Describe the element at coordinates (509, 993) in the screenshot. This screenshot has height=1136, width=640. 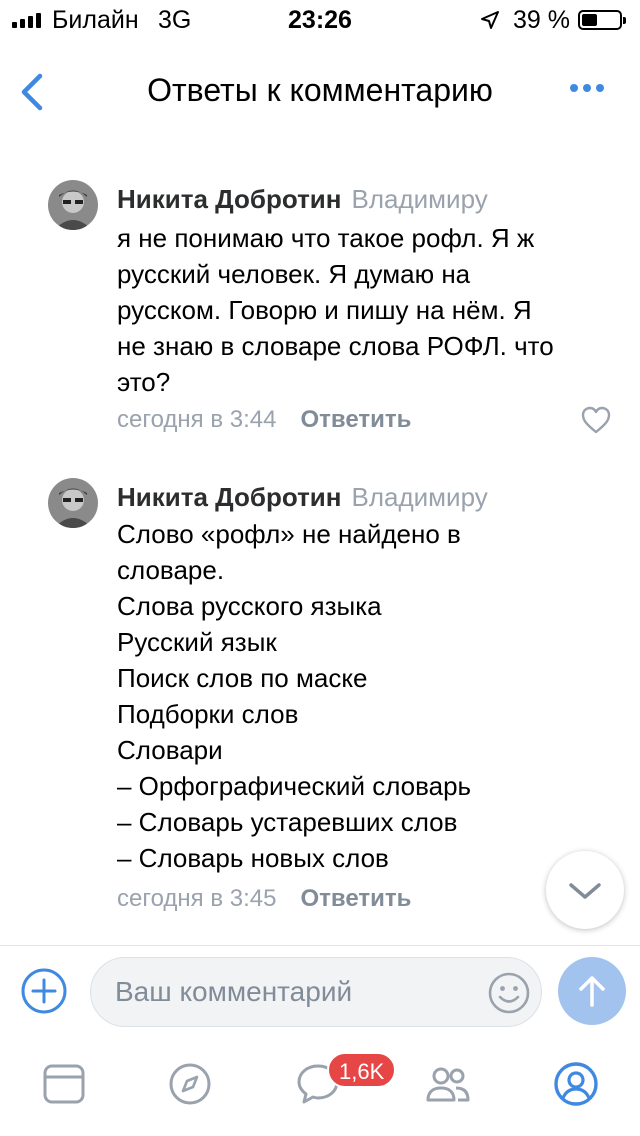
I see `emoji-icon` at that location.